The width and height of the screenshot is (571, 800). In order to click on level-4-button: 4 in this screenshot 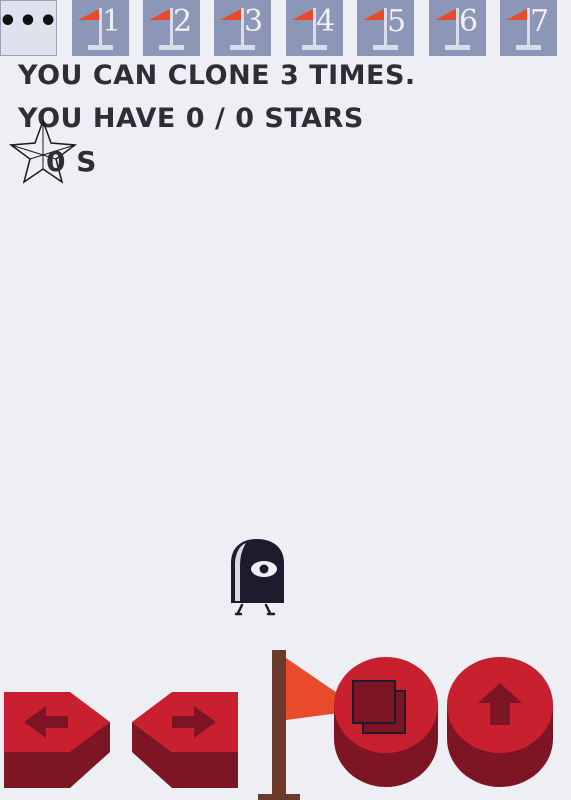, I will do `click(314, 28)`.